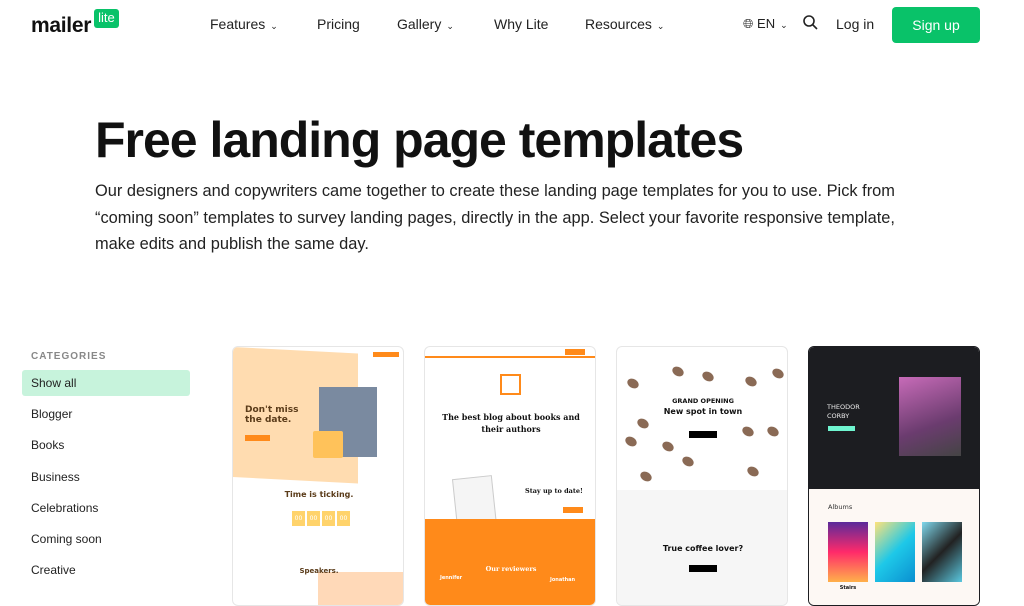  Describe the element at coordinates (321, 518) in the screenshot. I see `countdown: 00 00 00 00` at that location.